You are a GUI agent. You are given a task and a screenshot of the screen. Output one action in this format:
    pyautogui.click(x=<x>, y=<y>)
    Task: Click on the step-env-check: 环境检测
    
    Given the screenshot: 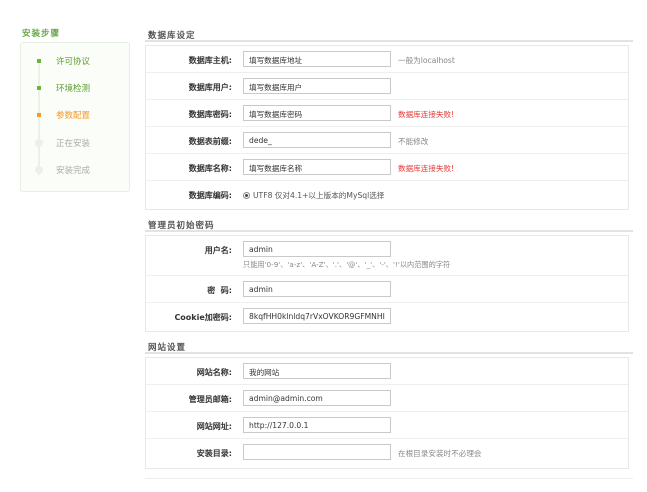 What is the action you would take?
    pyautogui.click(x=62, y=88)
    